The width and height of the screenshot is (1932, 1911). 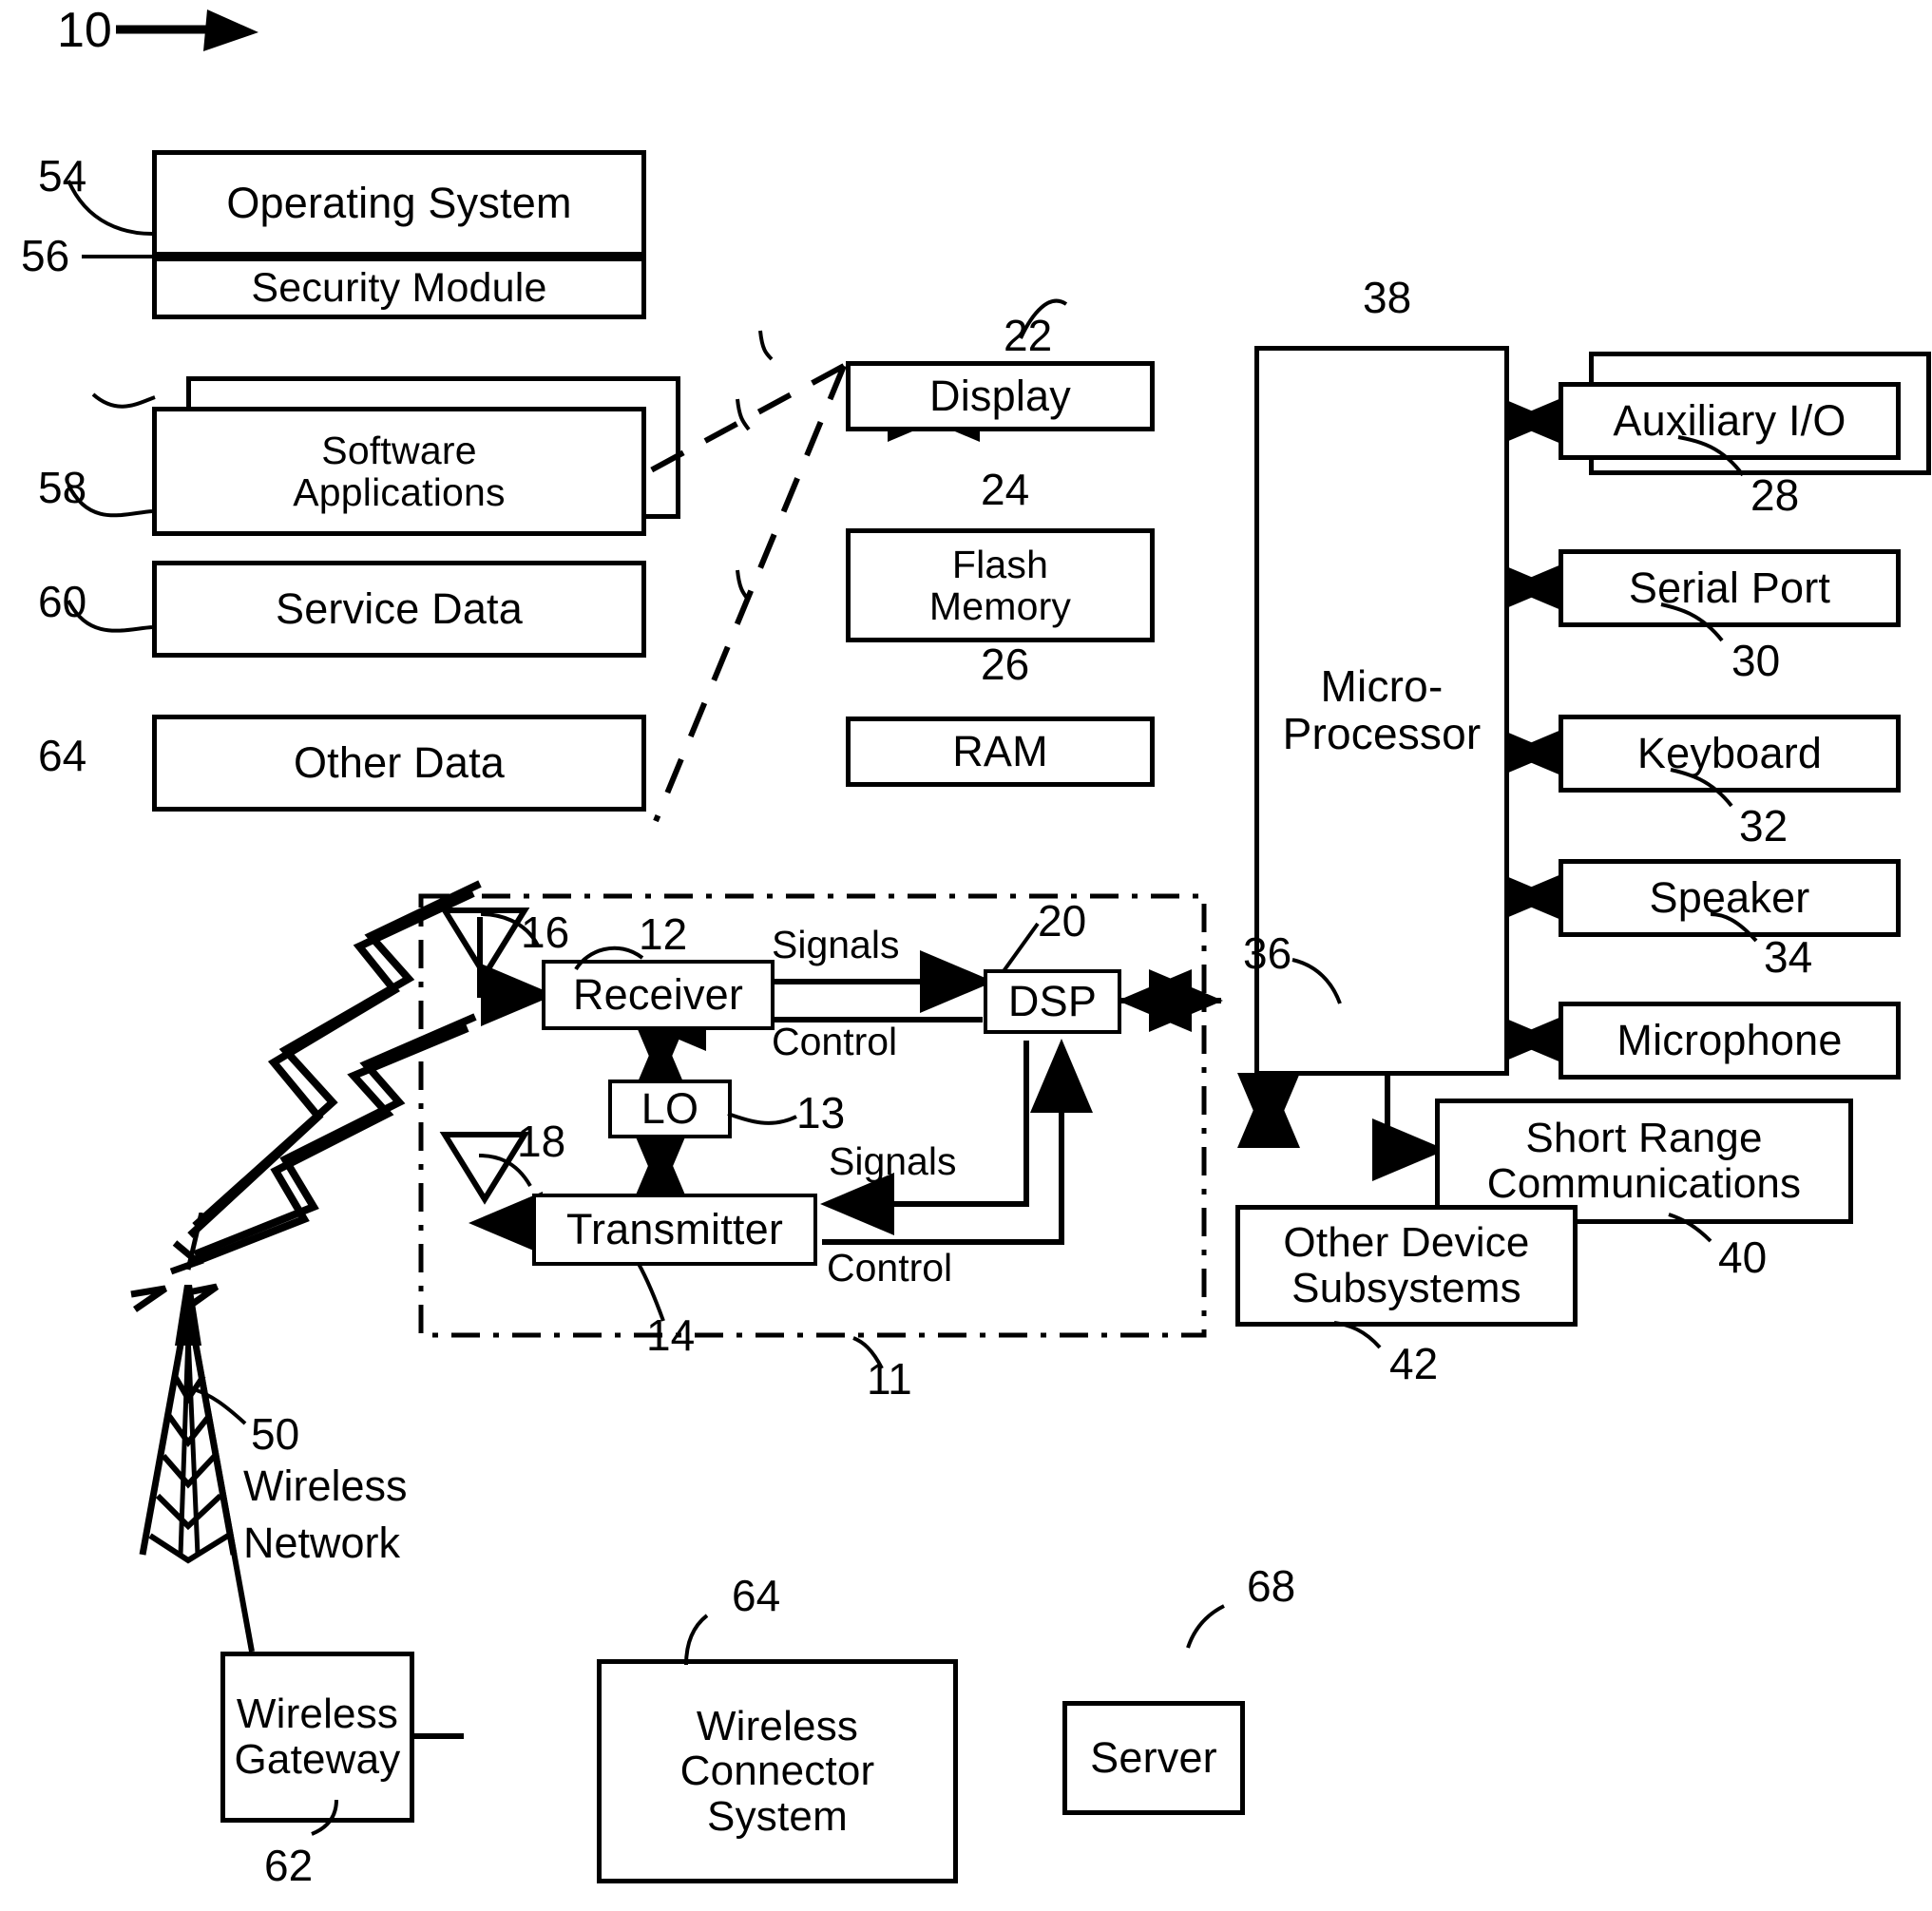 What do you see at coordinates (671, 1335) in the screenshot?
I see `numeral-14: 14` at bounding box center [671, 1335].